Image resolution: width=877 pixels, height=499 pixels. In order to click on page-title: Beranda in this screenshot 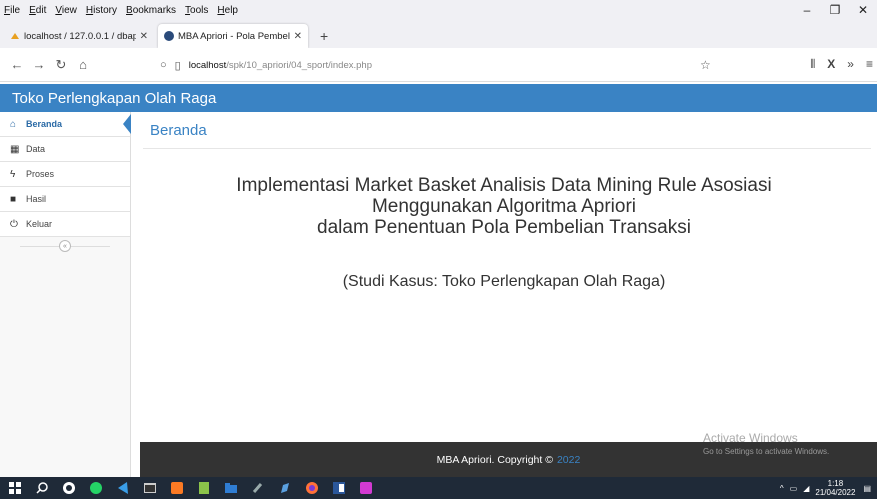, I will do `click(178, 130)`.